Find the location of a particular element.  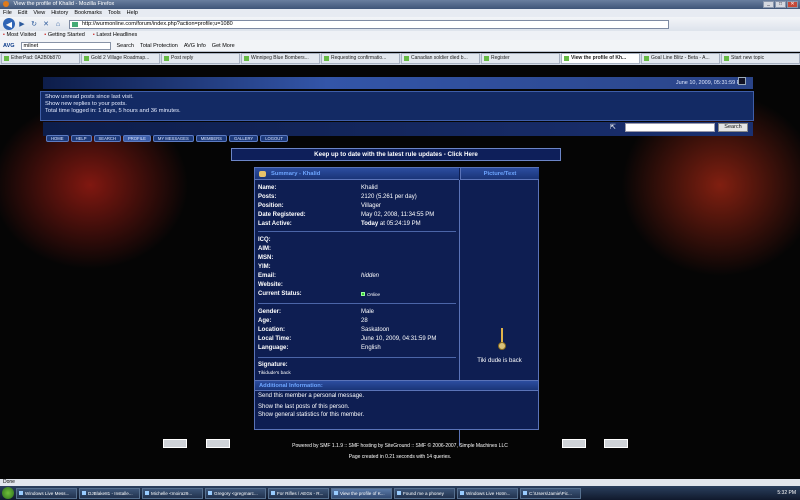

menu-history: History is located at coordinates (59, 13).